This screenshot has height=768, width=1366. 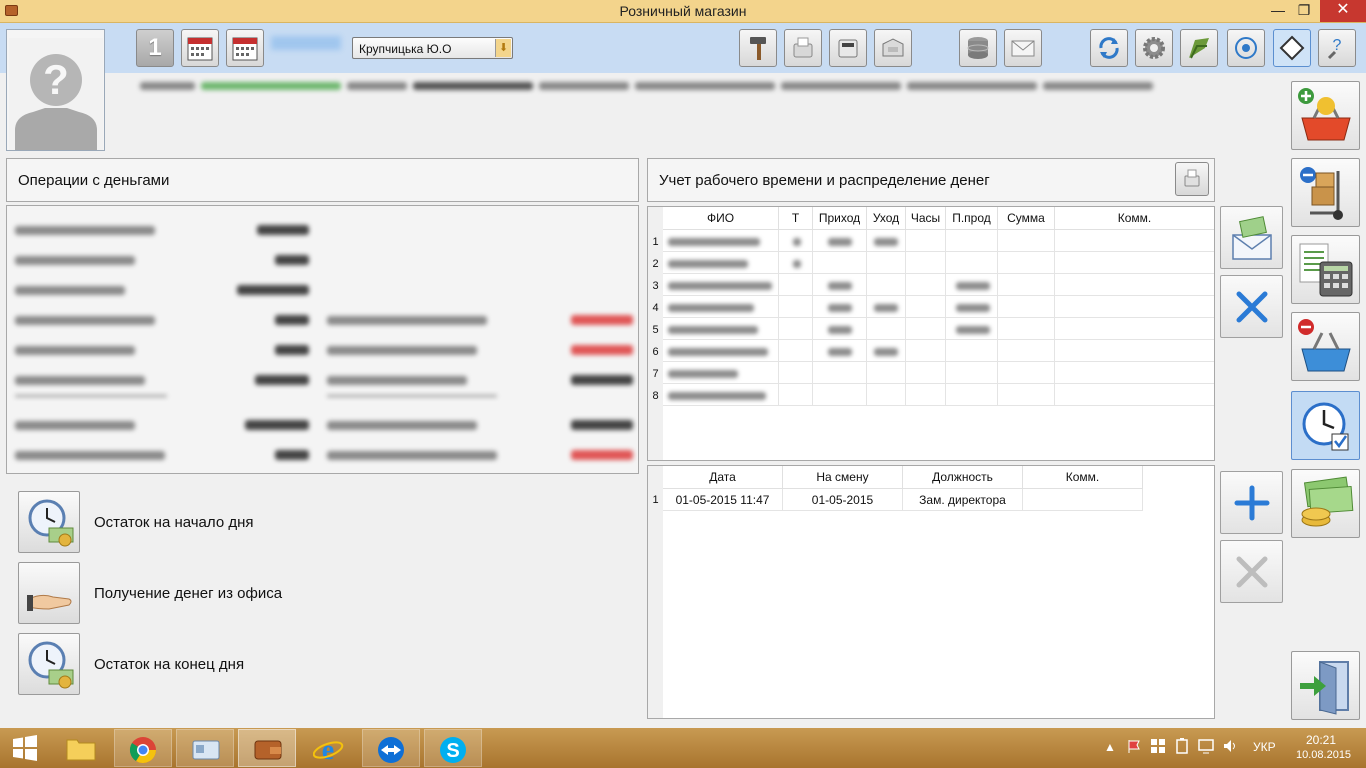 What do you see at coordinates (453, 748) in the screenshot?
I see `taskbar-skype: S` at bounding box center [453, 748].